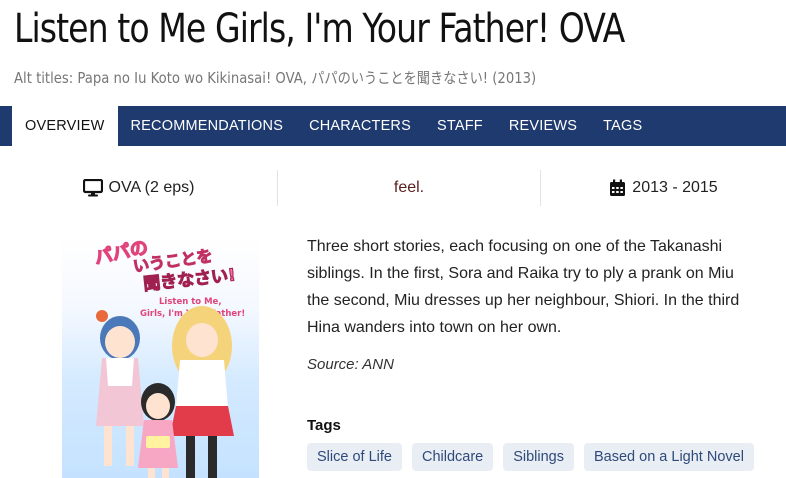 The width and height of the screenshot is (786, 478). What do you see at coordinates (319, 29) in the screenshot?
I see `page-title: Listen to Me Girls, I'm Your Father! OVA` at bounding box center [319, 29].